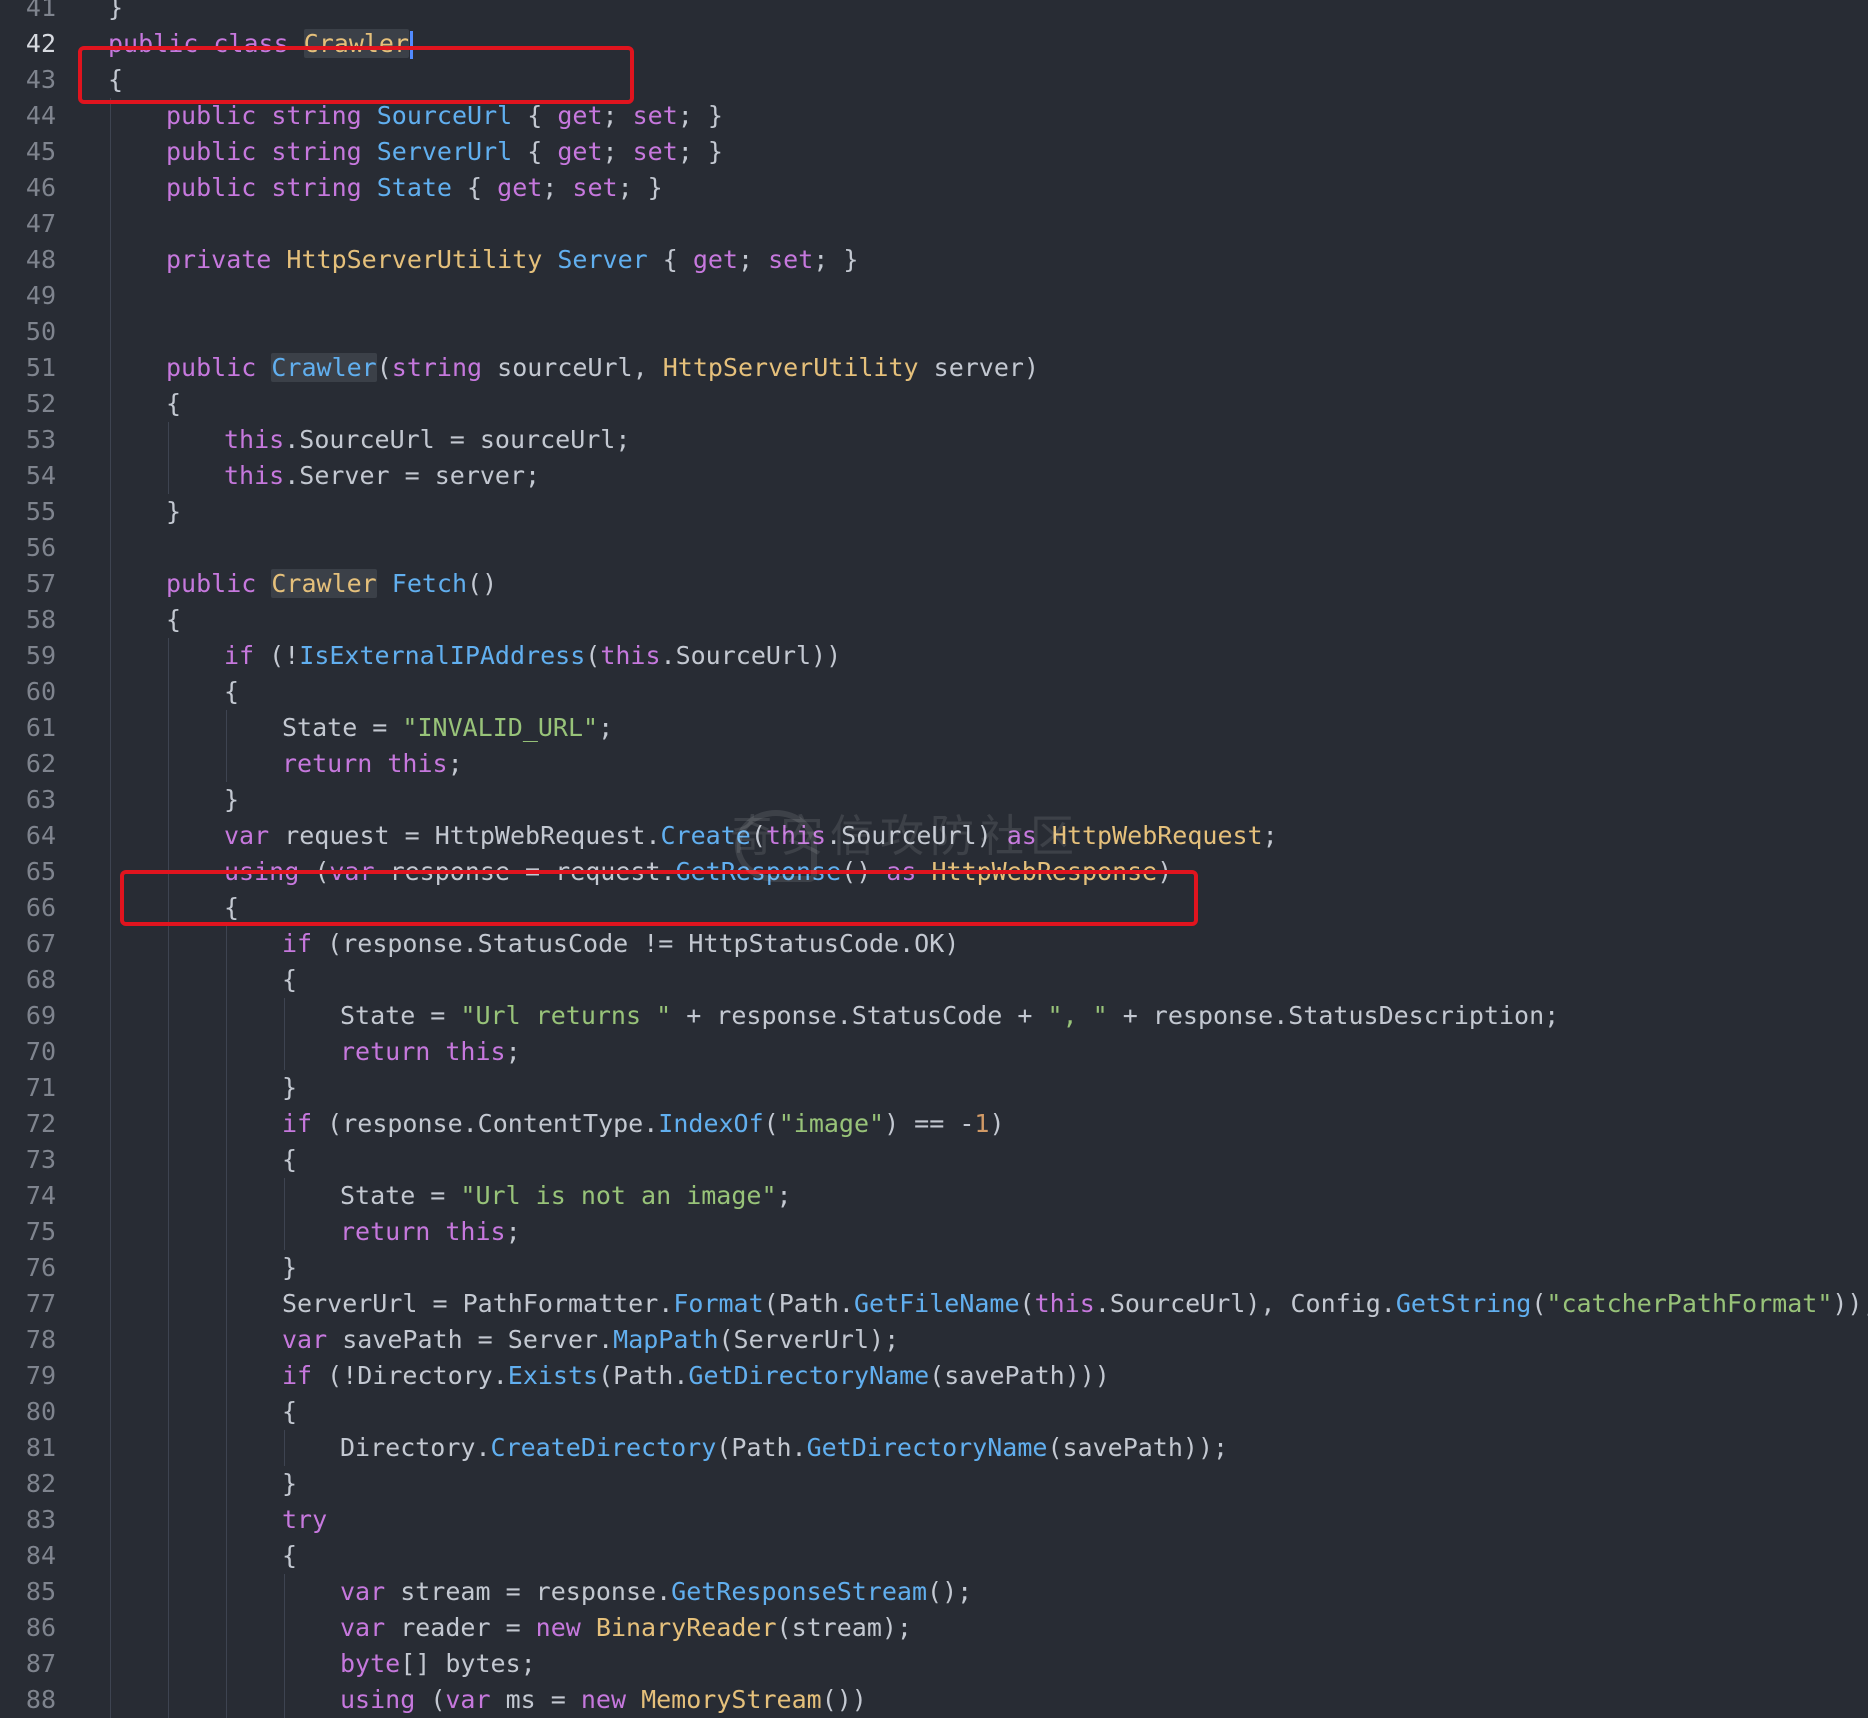  I want to click on code-line: 82}, so click(934, 1484).